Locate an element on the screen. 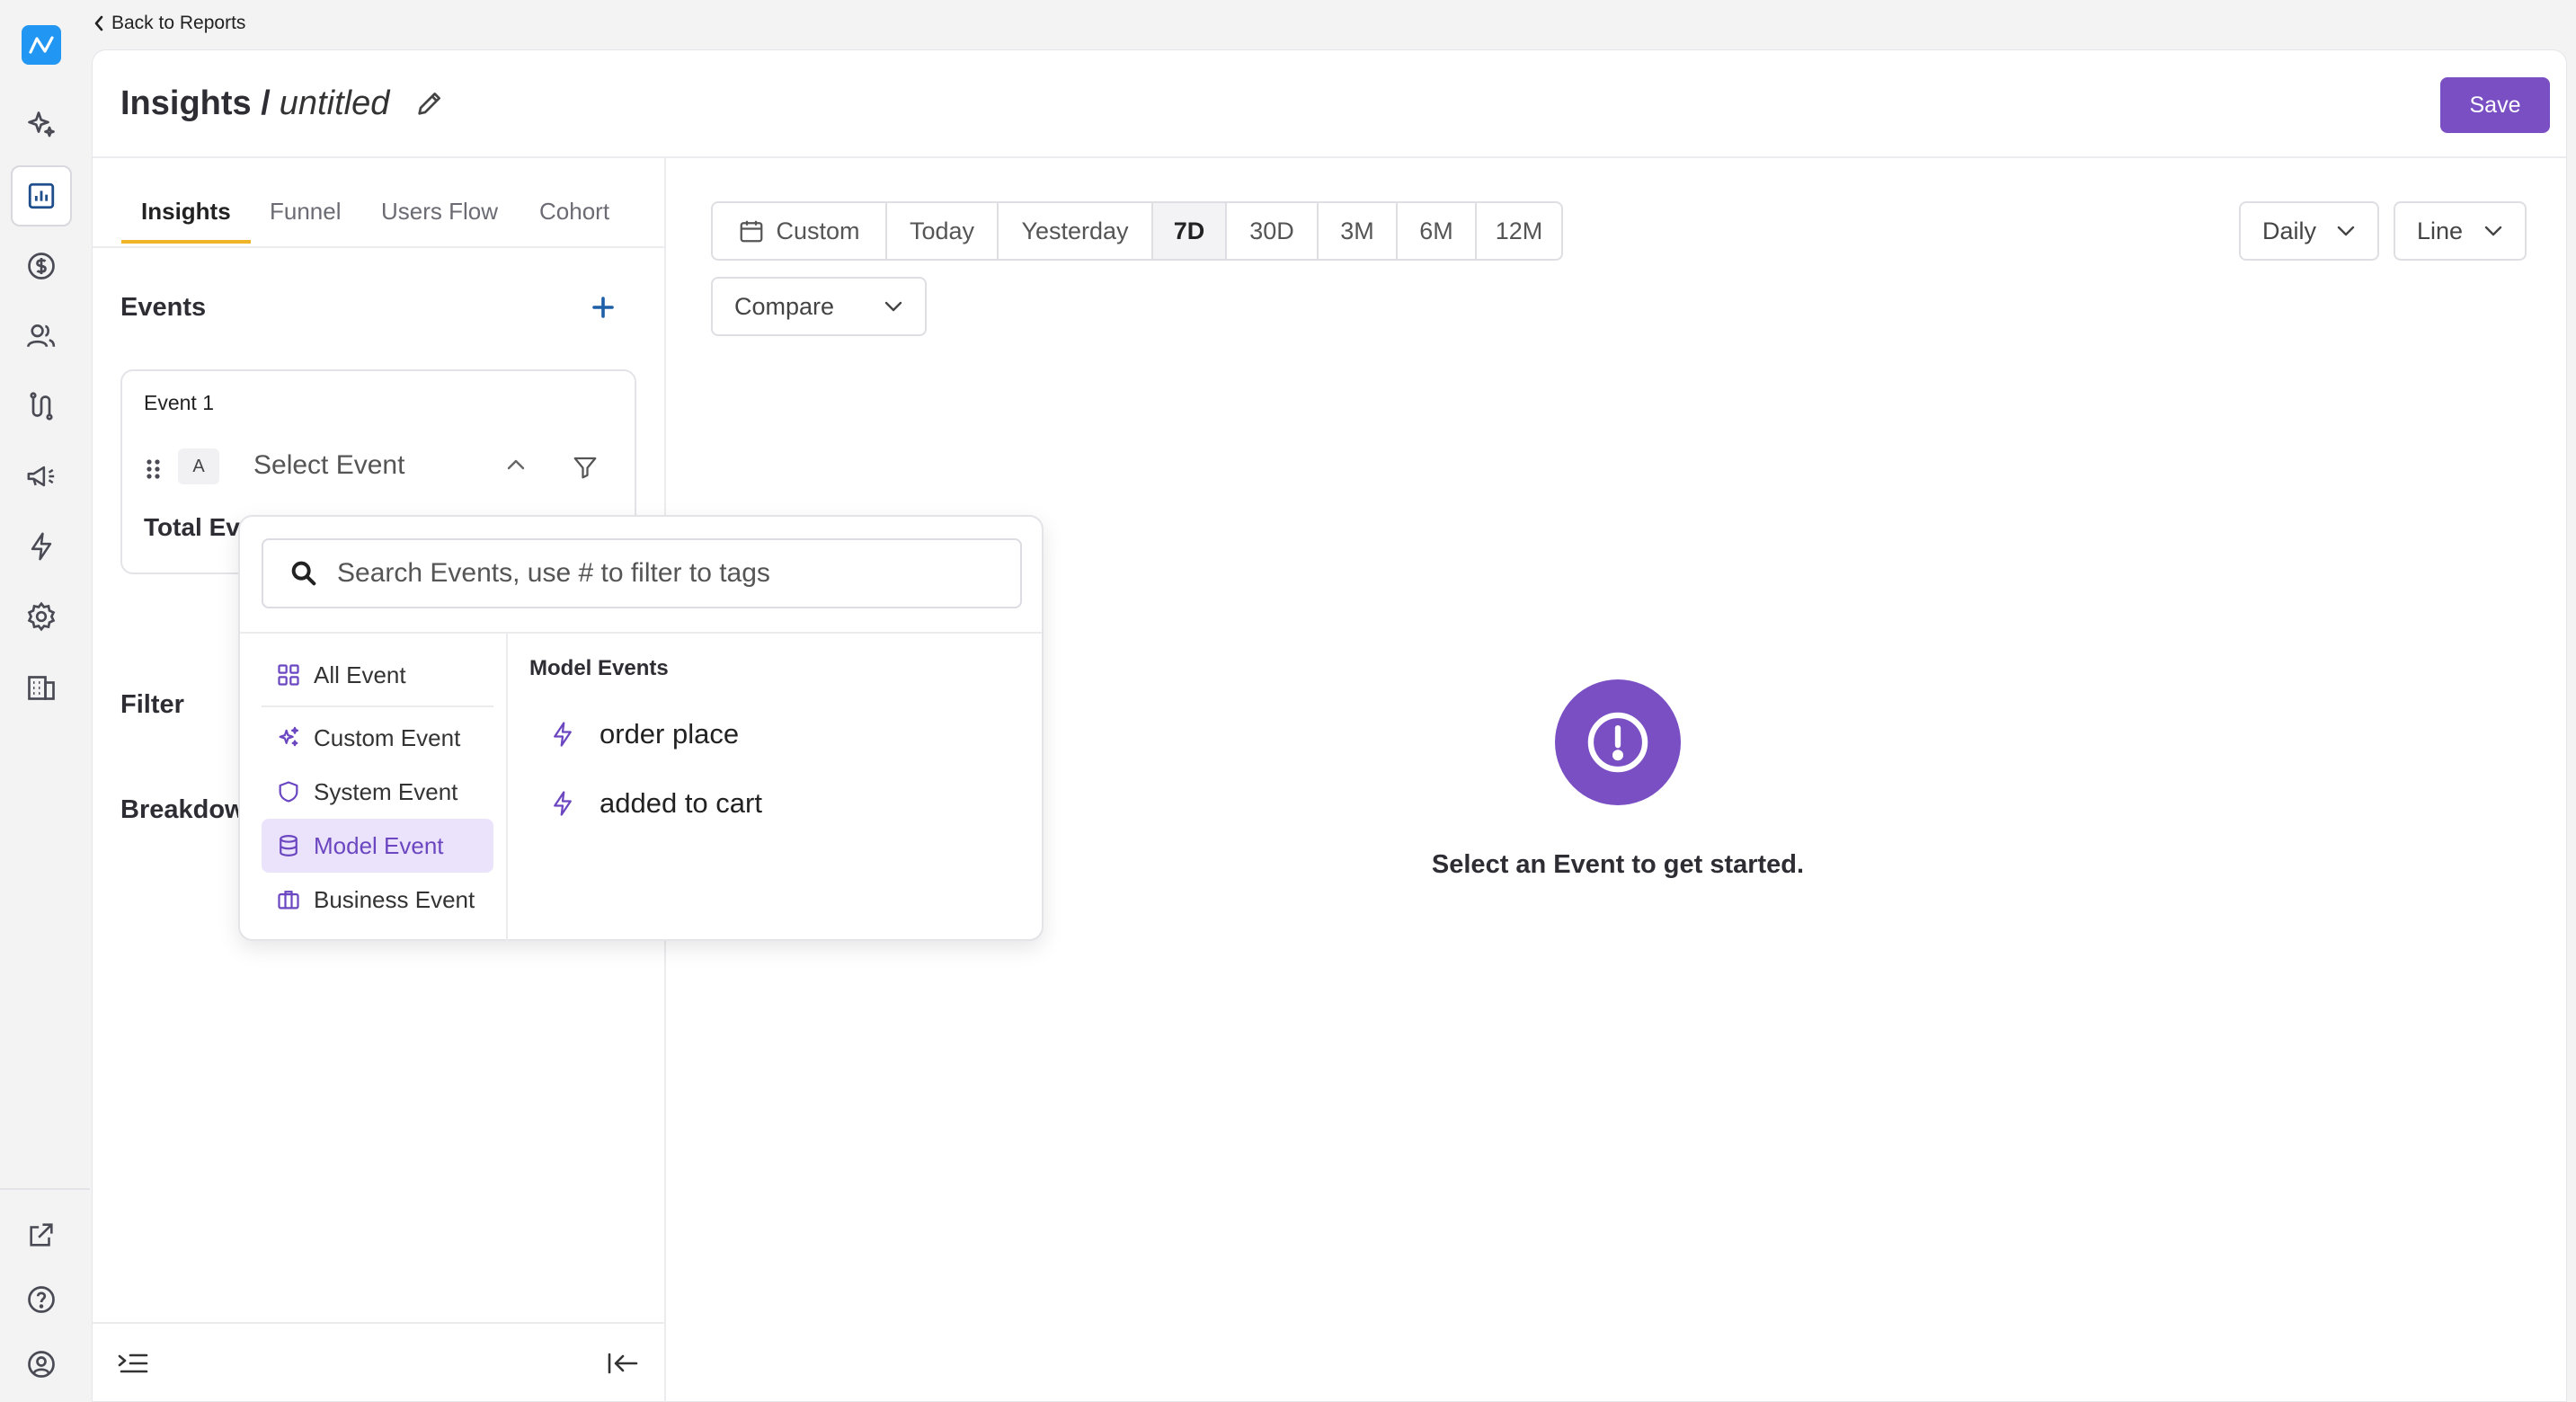  date-range-selector: Custom Today Yesterday 7D 30D 3M 6M 12M is located at coordinates (1137, 231).